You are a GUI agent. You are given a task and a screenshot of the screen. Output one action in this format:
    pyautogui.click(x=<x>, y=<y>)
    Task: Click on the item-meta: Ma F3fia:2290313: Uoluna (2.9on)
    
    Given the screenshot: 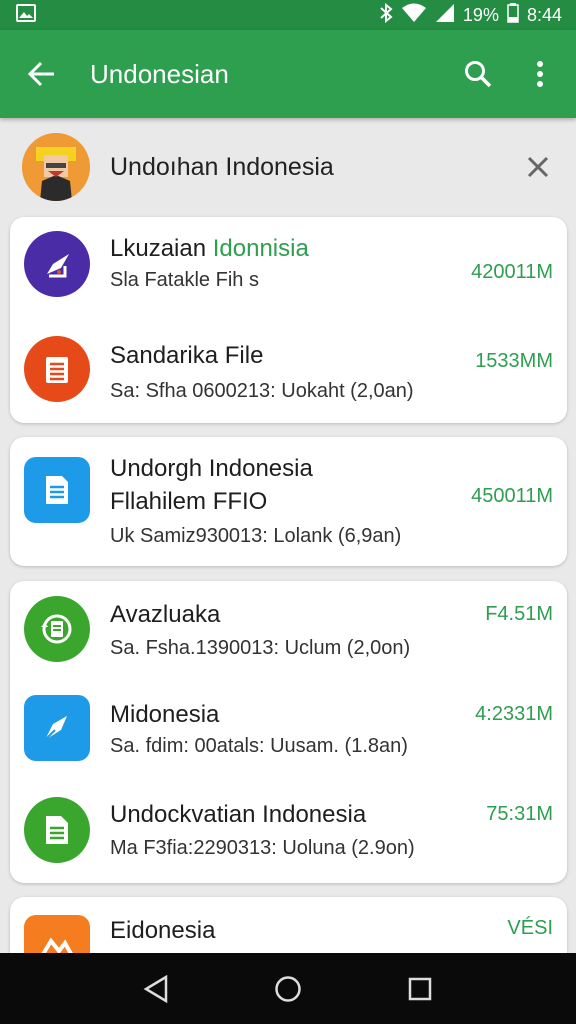 What is the action you would take?
    pyautogui.click(x=262, y=848)
    